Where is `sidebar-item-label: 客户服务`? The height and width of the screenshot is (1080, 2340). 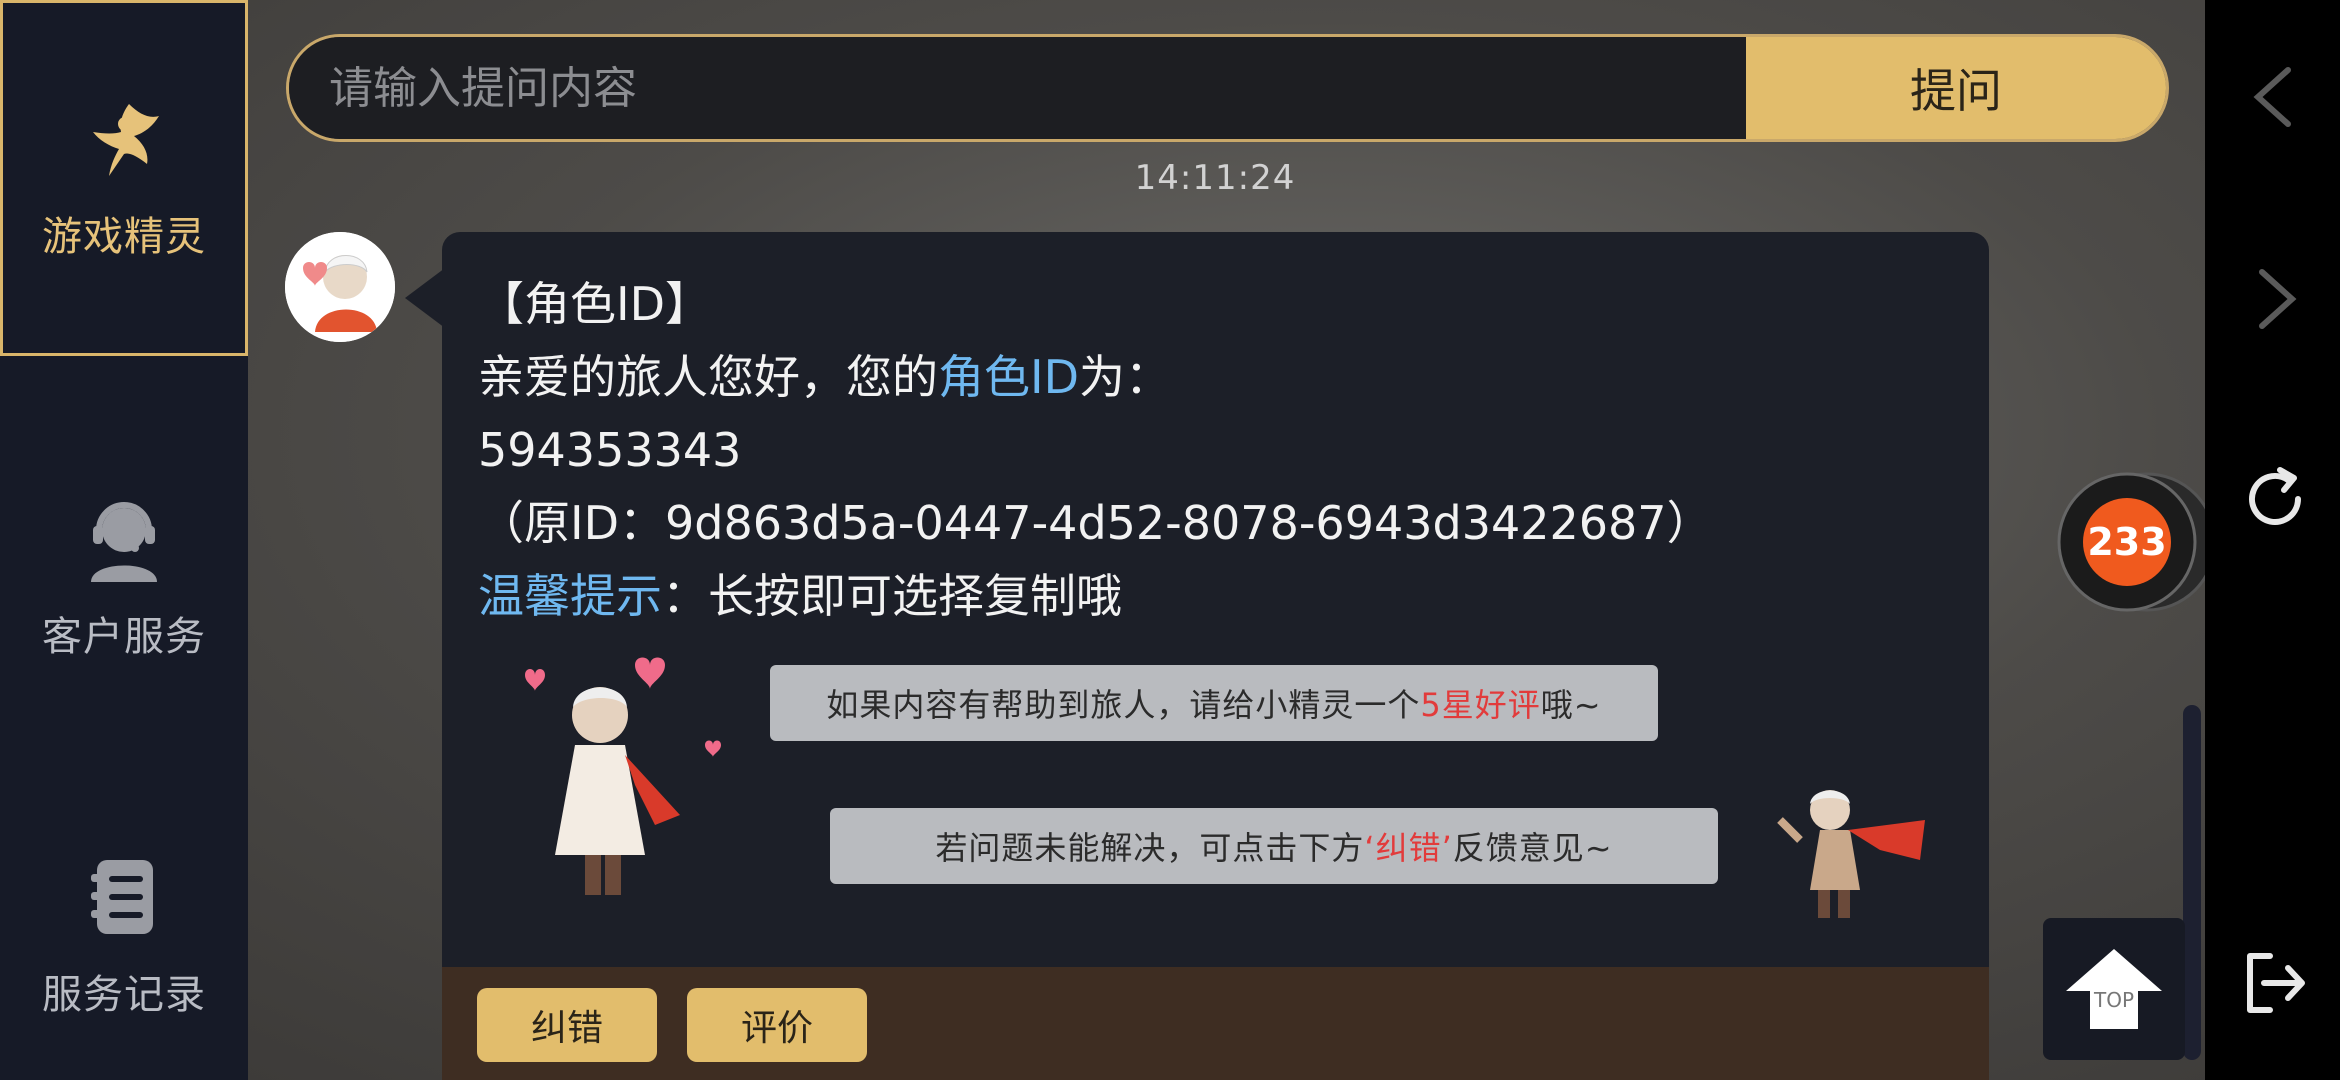 sidebar-item-label: 客户服务 is located at coordinates (124, 637).